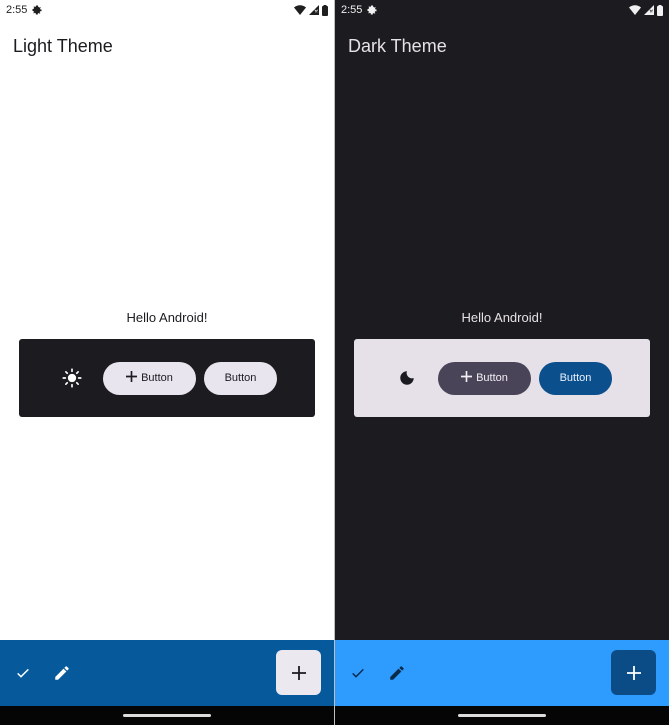  What do you see at coordinates (72, 378) in the screenshot?
I see `sun-icon` at bounding box center [72, 378].